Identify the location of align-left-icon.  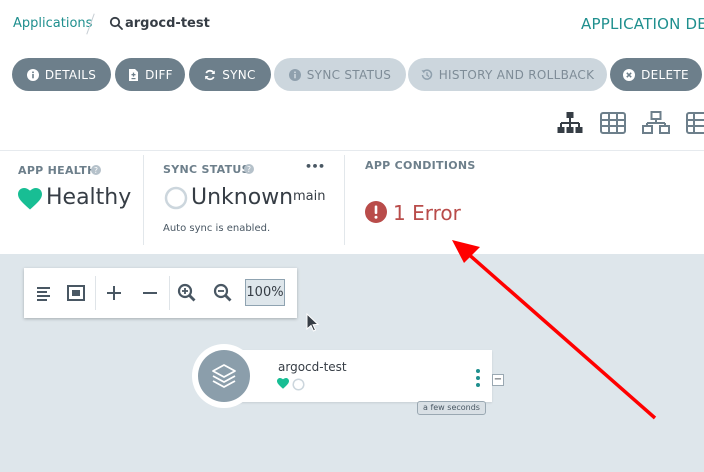
(44, 293).